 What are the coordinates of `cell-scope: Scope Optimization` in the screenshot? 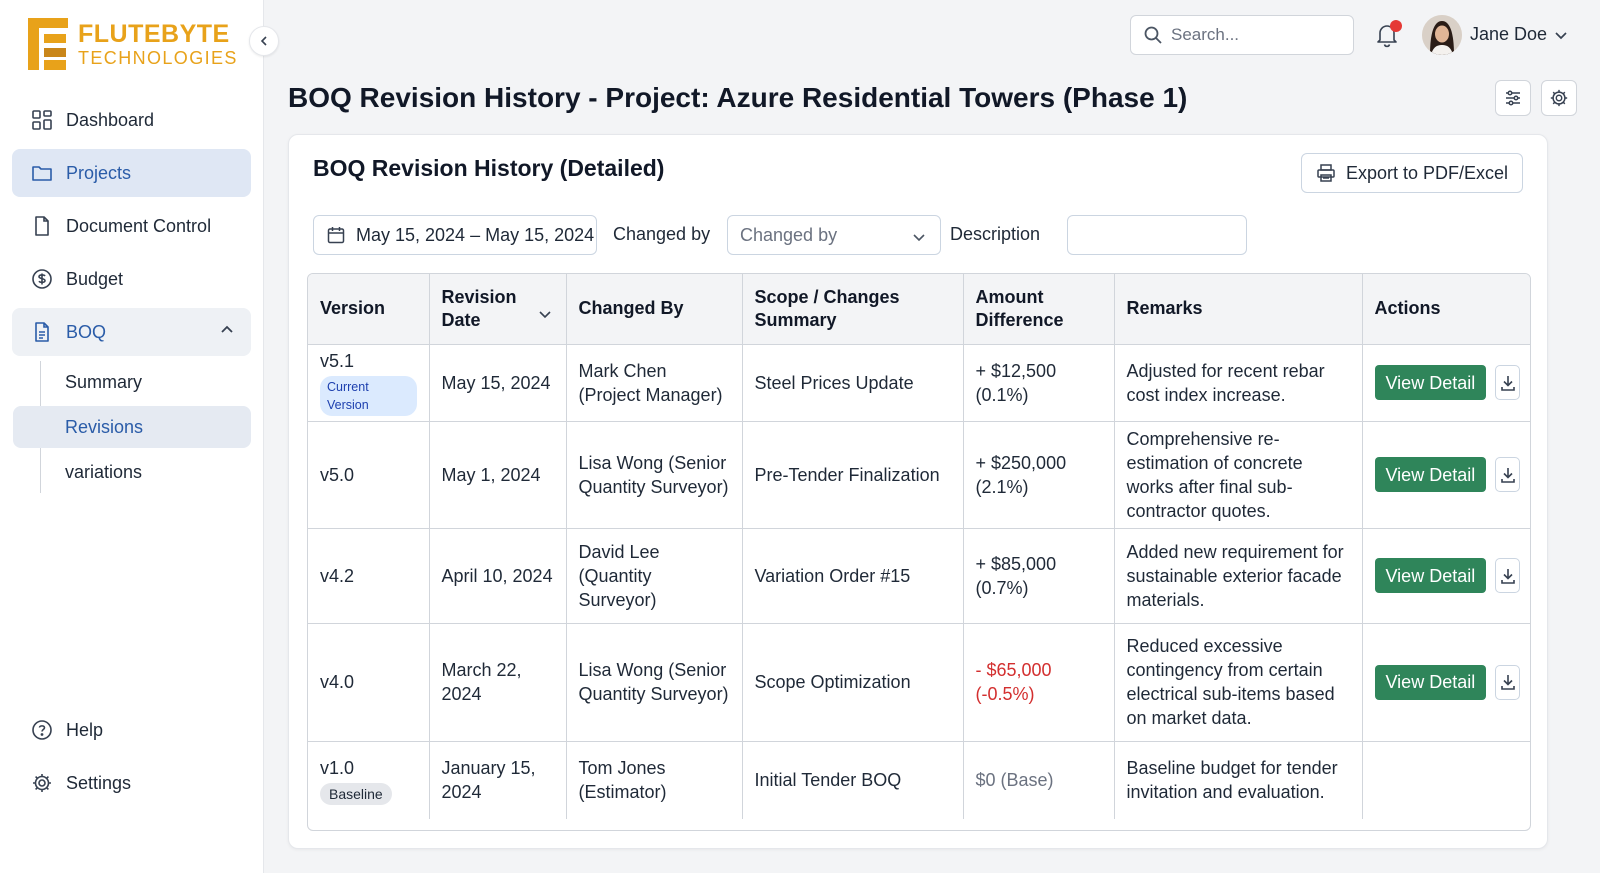 It's located at (853, 682).